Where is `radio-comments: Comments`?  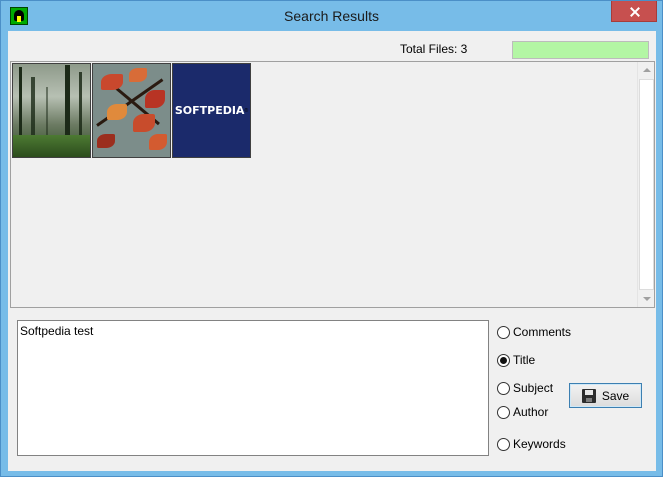
radio-comments: Comments is located at coordinates (534, 332).